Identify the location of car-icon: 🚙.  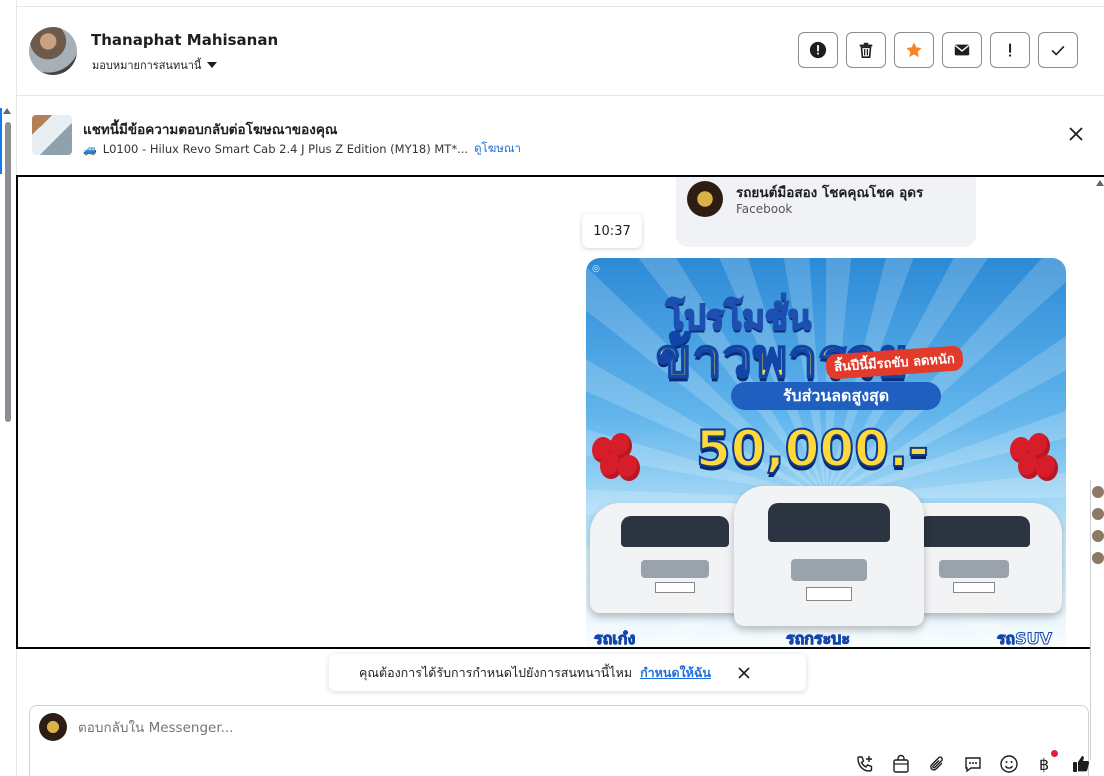
(90, 149).